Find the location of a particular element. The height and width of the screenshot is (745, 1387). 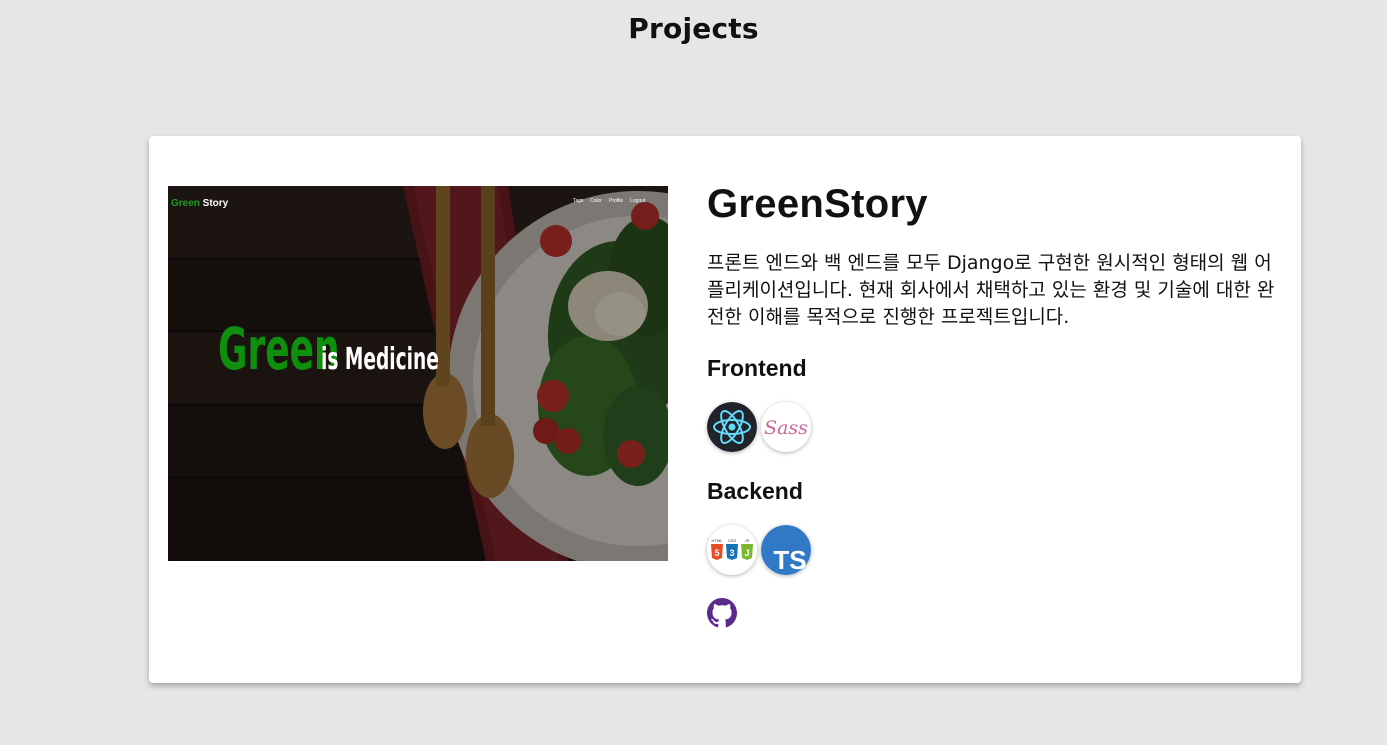

svg-text: CSS is located at coordinates (732, 540).